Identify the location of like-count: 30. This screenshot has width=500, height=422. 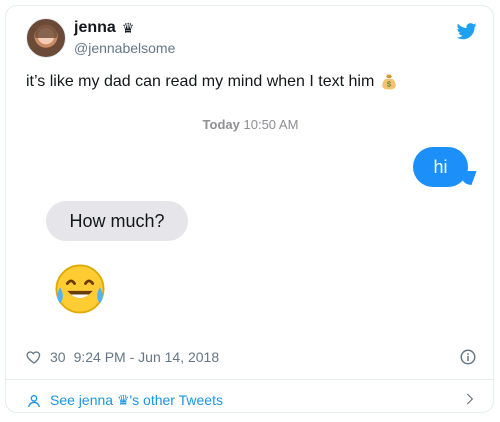
(58, 357).